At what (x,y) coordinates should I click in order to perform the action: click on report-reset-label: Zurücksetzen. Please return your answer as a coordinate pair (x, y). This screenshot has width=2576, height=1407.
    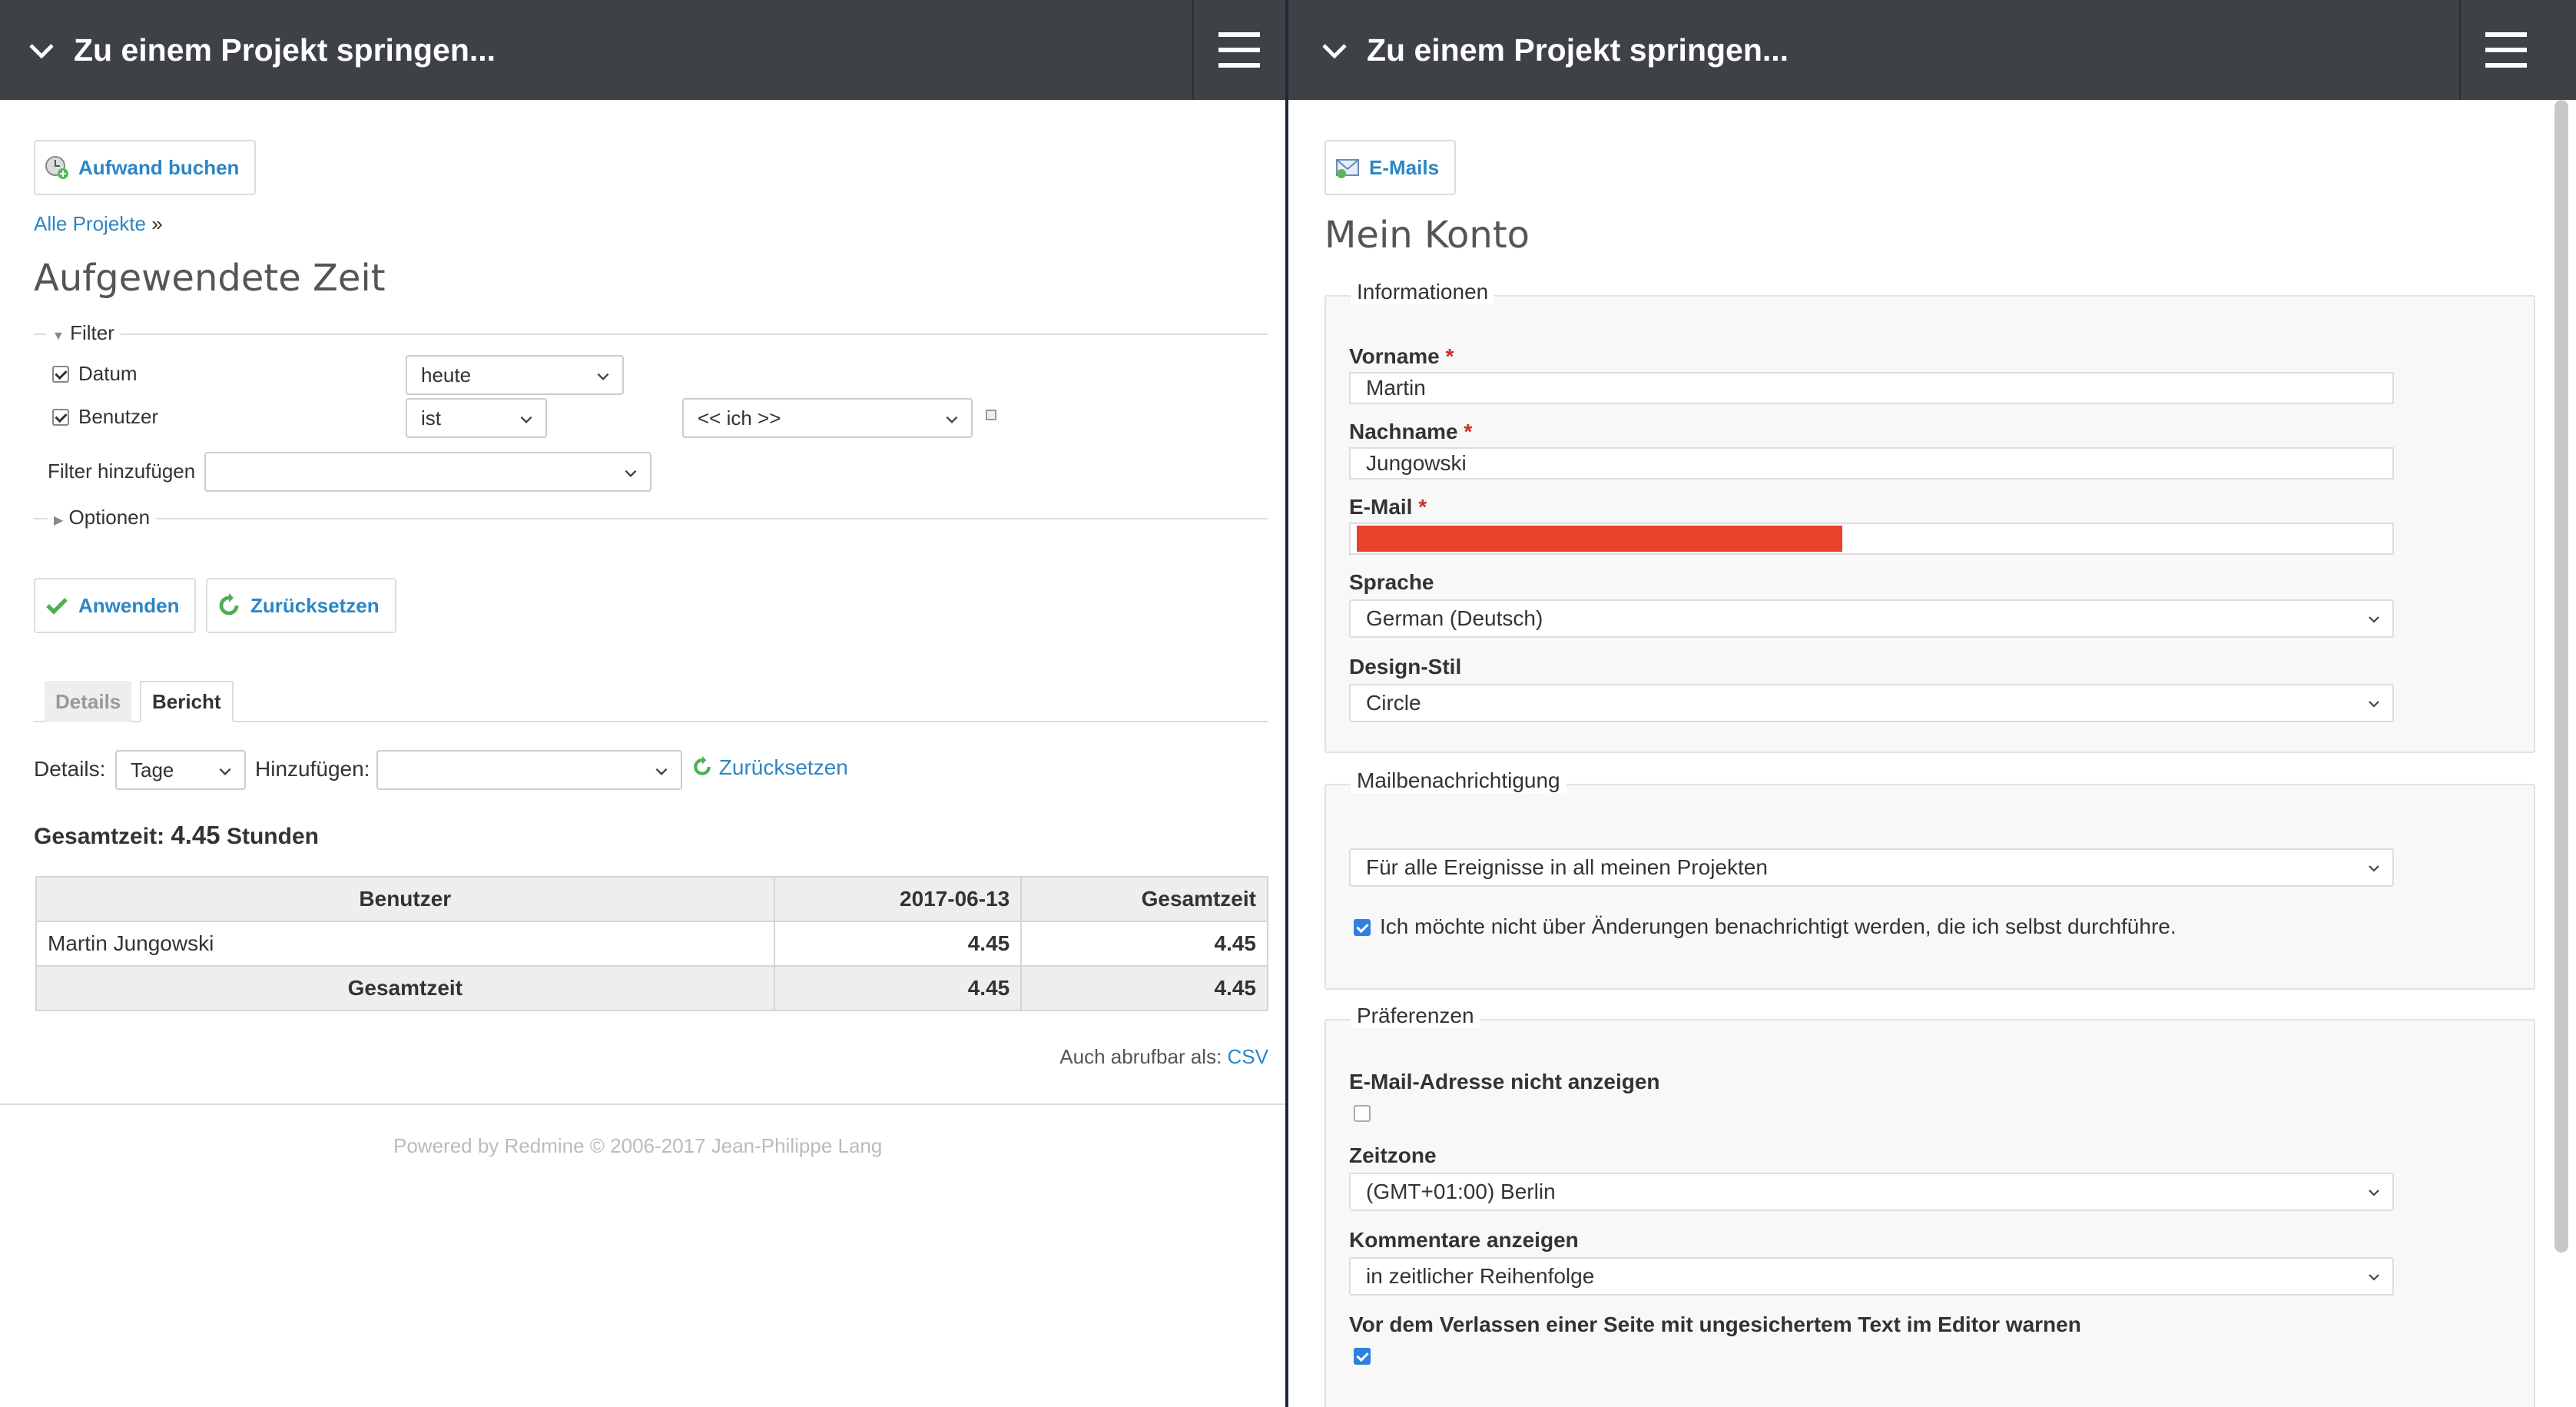
    Looking at the image, I should click on (783, 767).